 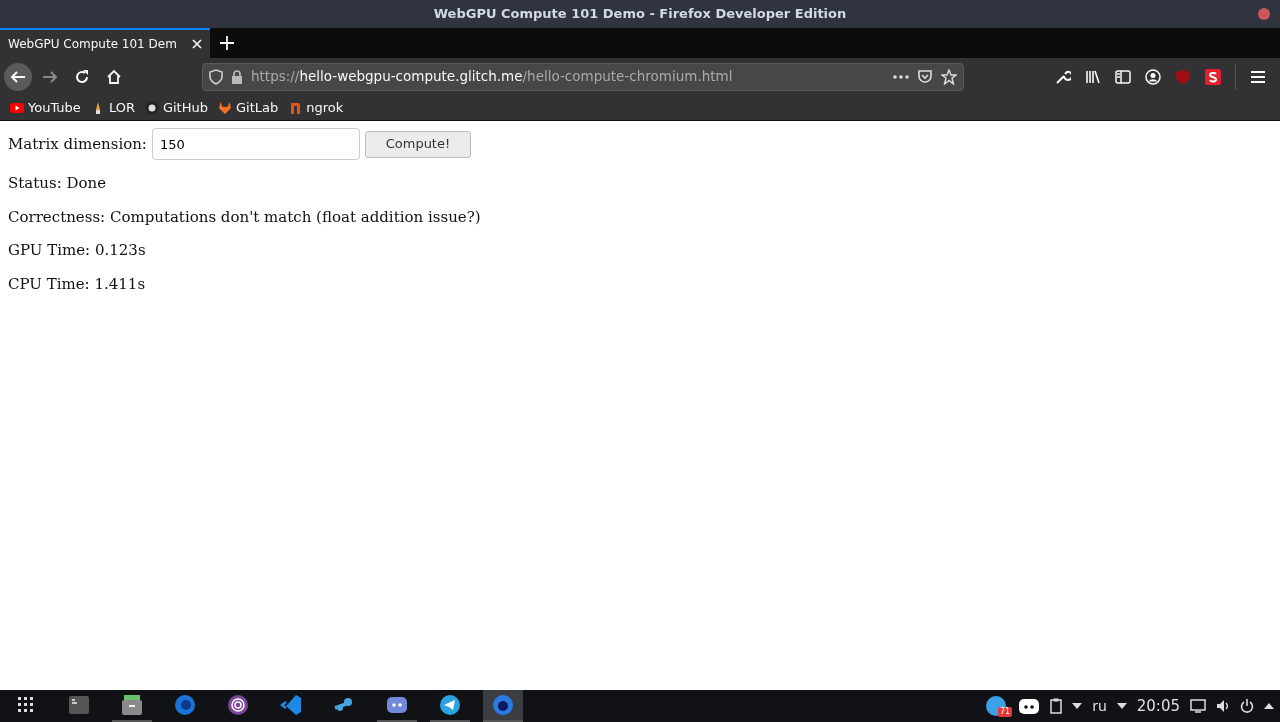 What do you see at coordinates (225, 107) in the screenshot?
I see `fox-icon` at bounding box center [225, 107].